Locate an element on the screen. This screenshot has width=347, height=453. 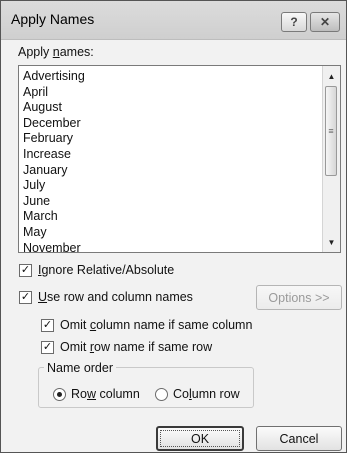
list-item: May is located at coordinates (172, 233).